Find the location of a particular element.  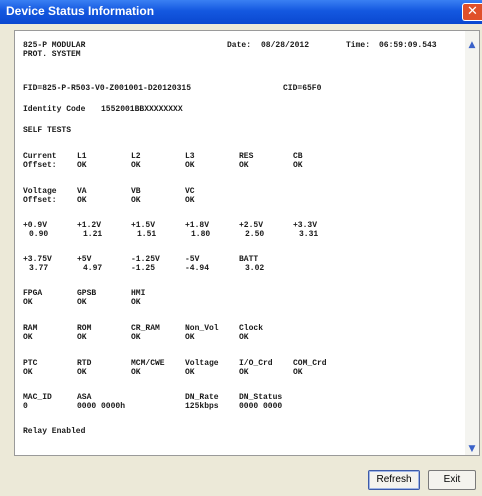

voltage-val-va: OK is located at coordinates (82, 200).